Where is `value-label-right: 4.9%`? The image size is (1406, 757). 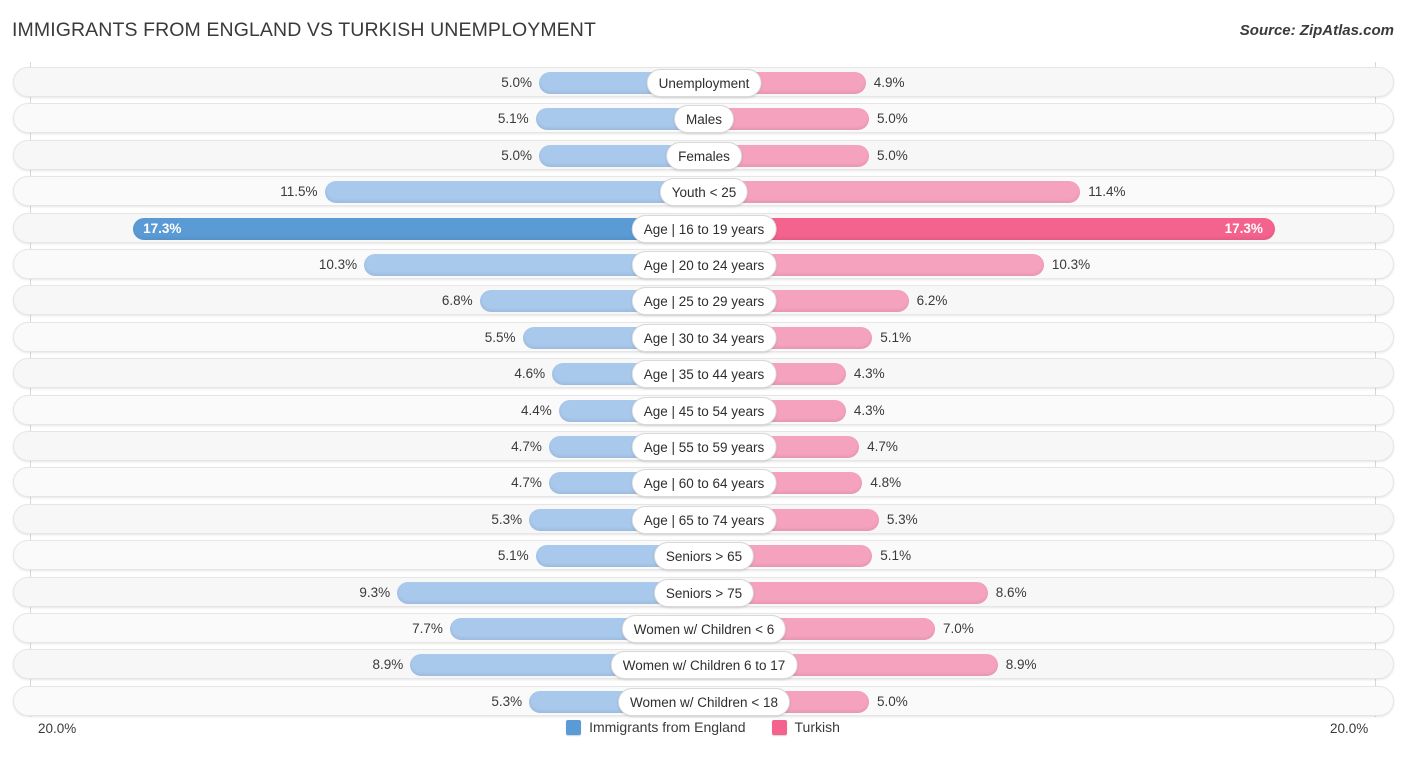 value-label-right: 4.9% is located at coordinates (889, 82).